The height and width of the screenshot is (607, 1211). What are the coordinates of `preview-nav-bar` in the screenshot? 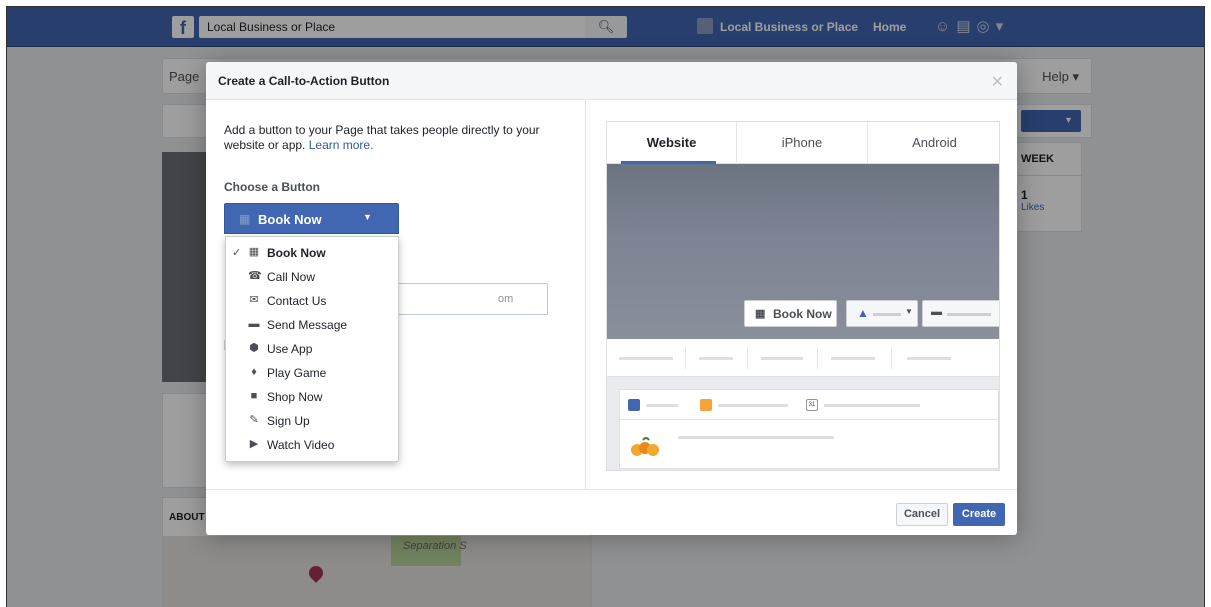 It's located at (803, 358).